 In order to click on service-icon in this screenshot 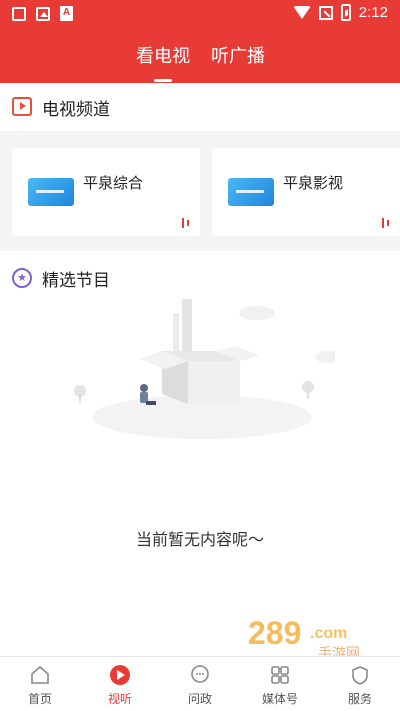, I will do `click(360, 675)`.